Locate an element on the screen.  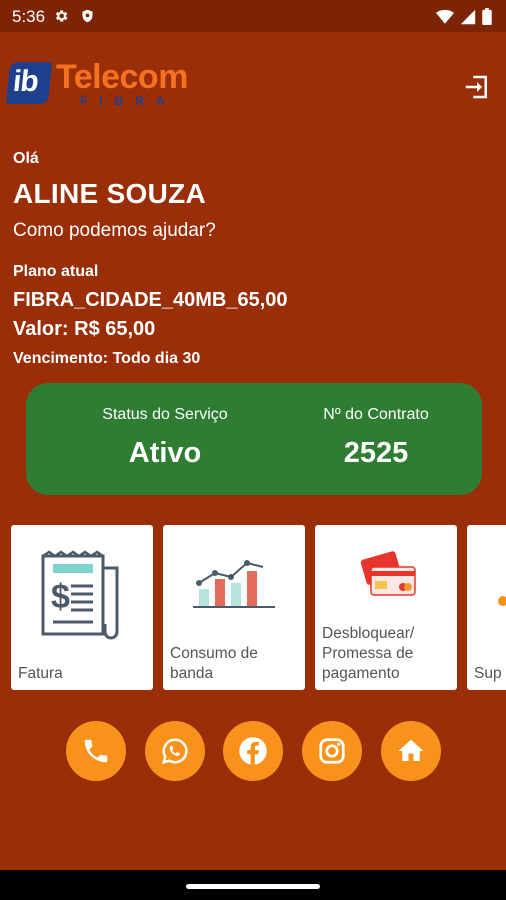
credit-card-icon is located at coordinates (388, 573).